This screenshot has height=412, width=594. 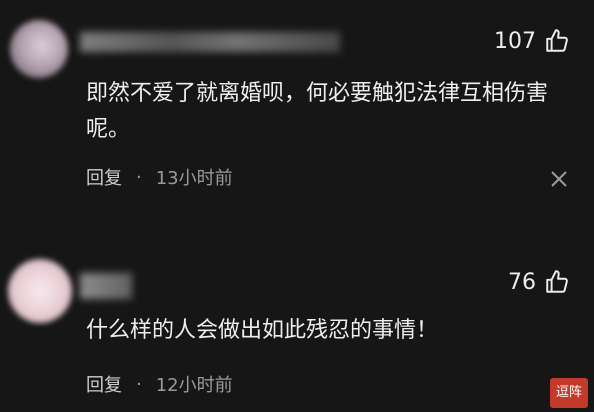 I want to click on like-button: 76, so click(x=539, y=282).